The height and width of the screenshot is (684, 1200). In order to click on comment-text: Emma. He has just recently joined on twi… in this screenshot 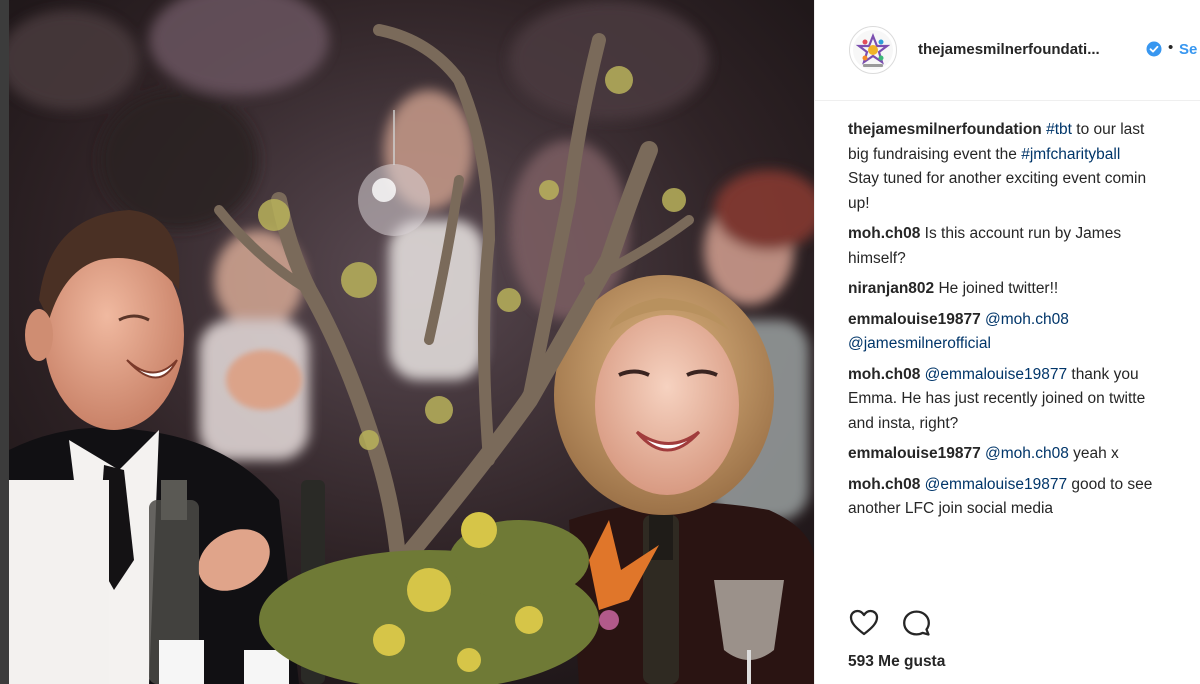, I will do `click(997, 398)`.